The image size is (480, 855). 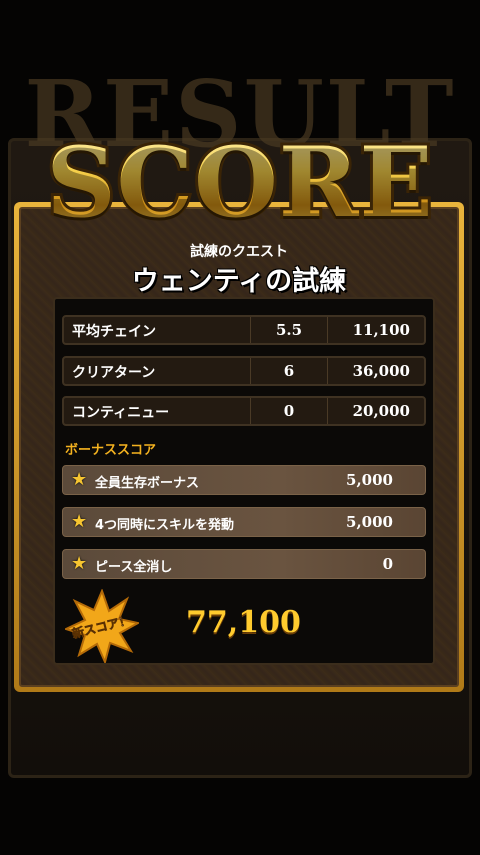 I want to click on new-score-badge: 新スコア！, so click(x=102, y=626).